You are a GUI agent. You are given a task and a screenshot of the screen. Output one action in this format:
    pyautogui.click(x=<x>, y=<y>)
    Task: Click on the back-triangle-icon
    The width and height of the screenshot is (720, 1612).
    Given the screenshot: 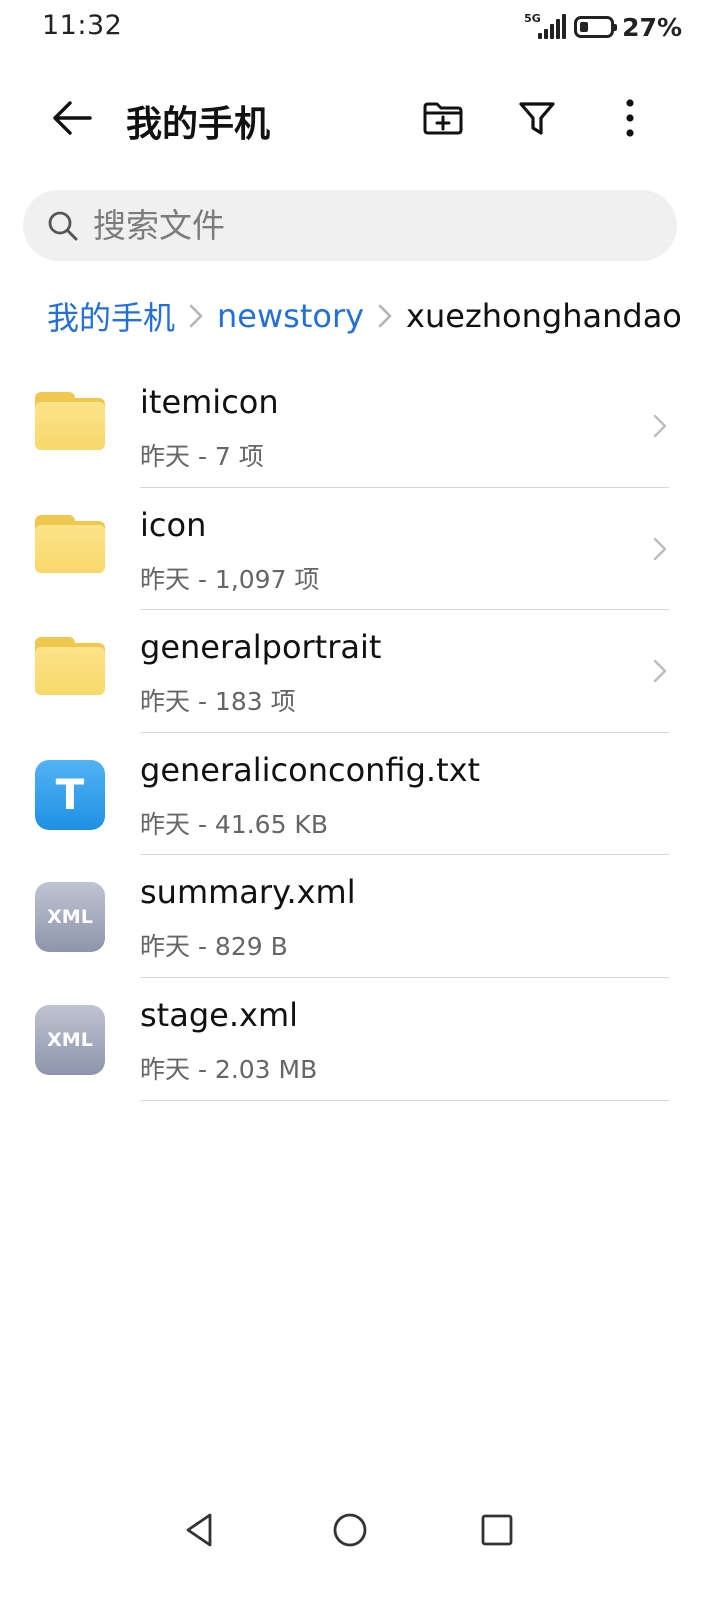 What is the action you would take?
    pyautogui.click(x=199, y=1530)
    